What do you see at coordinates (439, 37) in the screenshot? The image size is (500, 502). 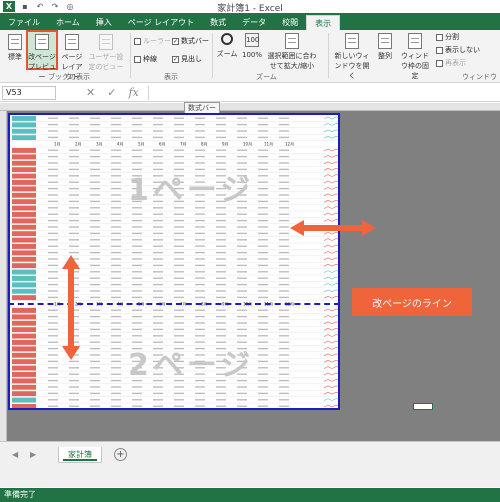 I see `split-icon` at bounding box center [439, 37].